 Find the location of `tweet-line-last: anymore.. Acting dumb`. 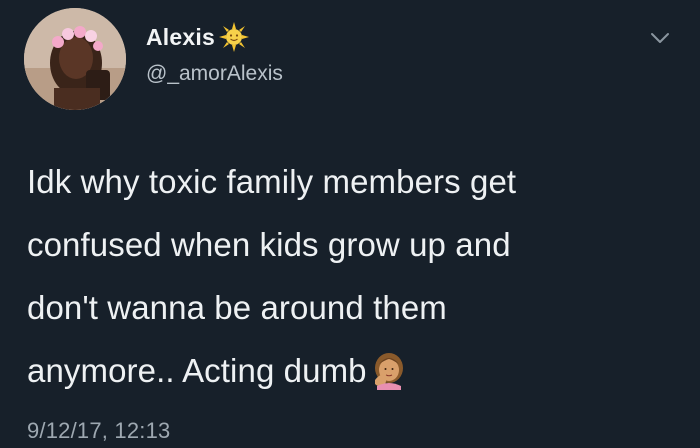

tweet-line-last: anymore.. Acting dumb is located at coordinates (357, 370).